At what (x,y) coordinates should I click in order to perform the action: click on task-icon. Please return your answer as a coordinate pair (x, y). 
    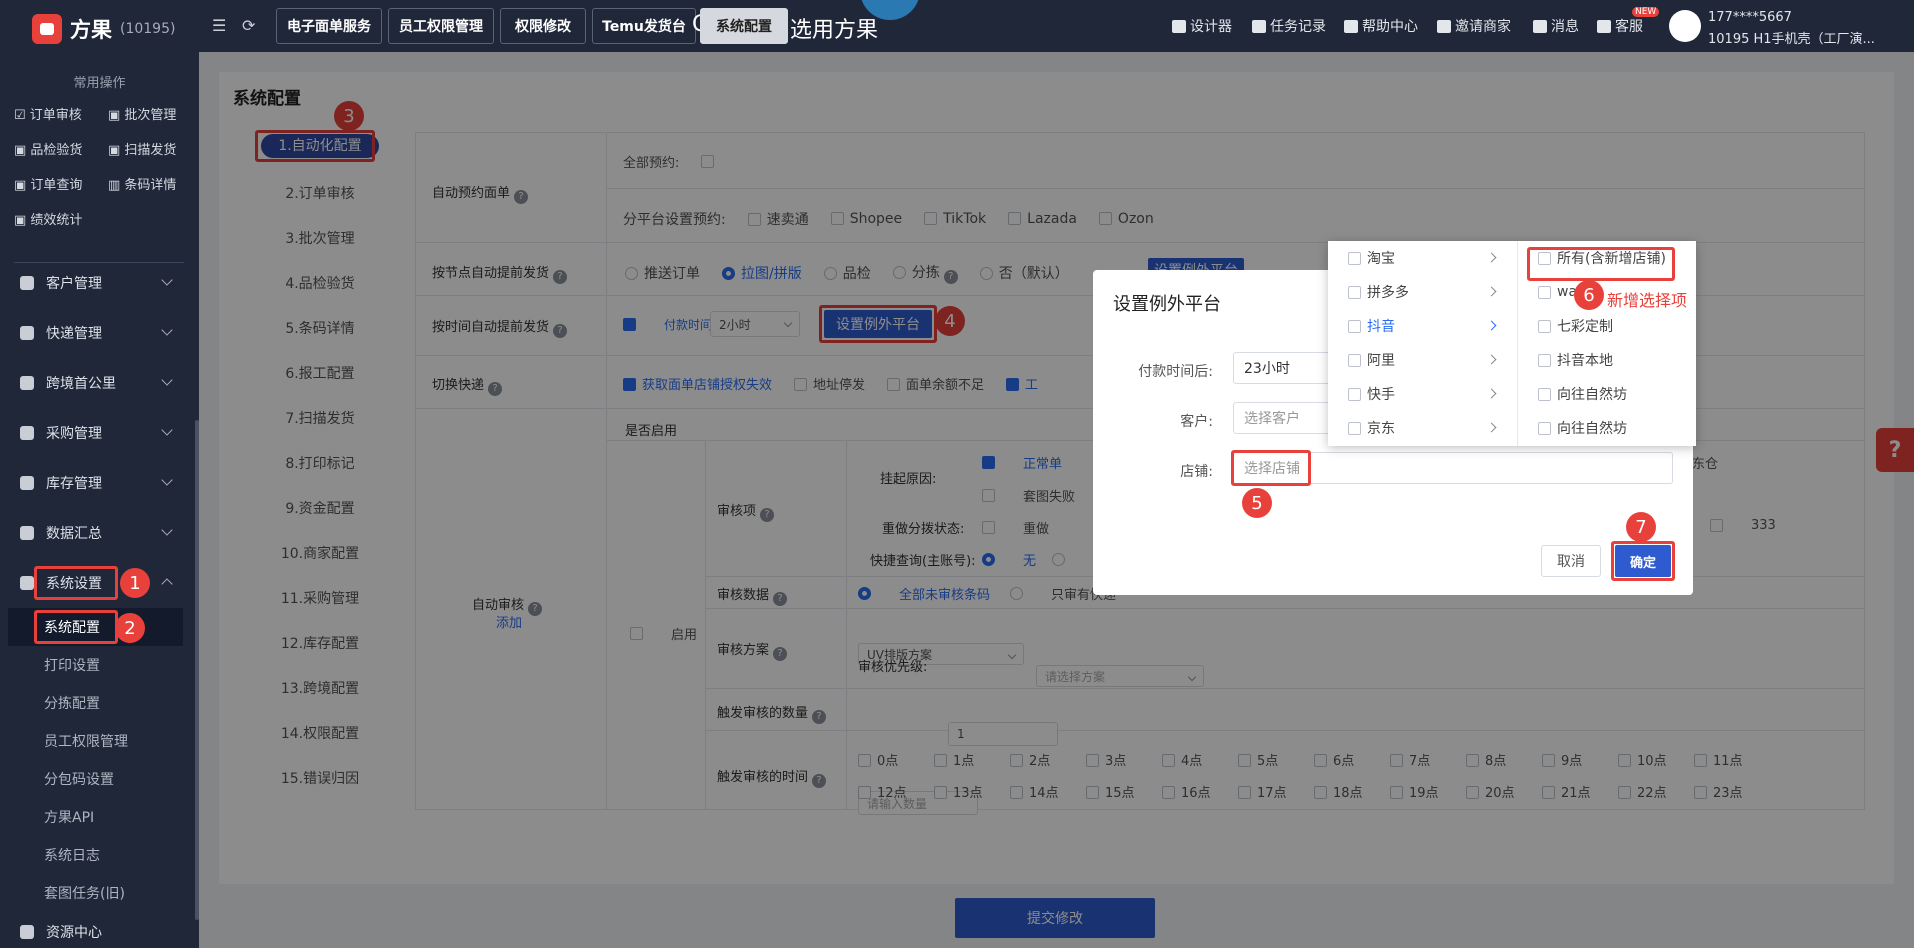
    Looking at the image, I should click on (1259, 26).